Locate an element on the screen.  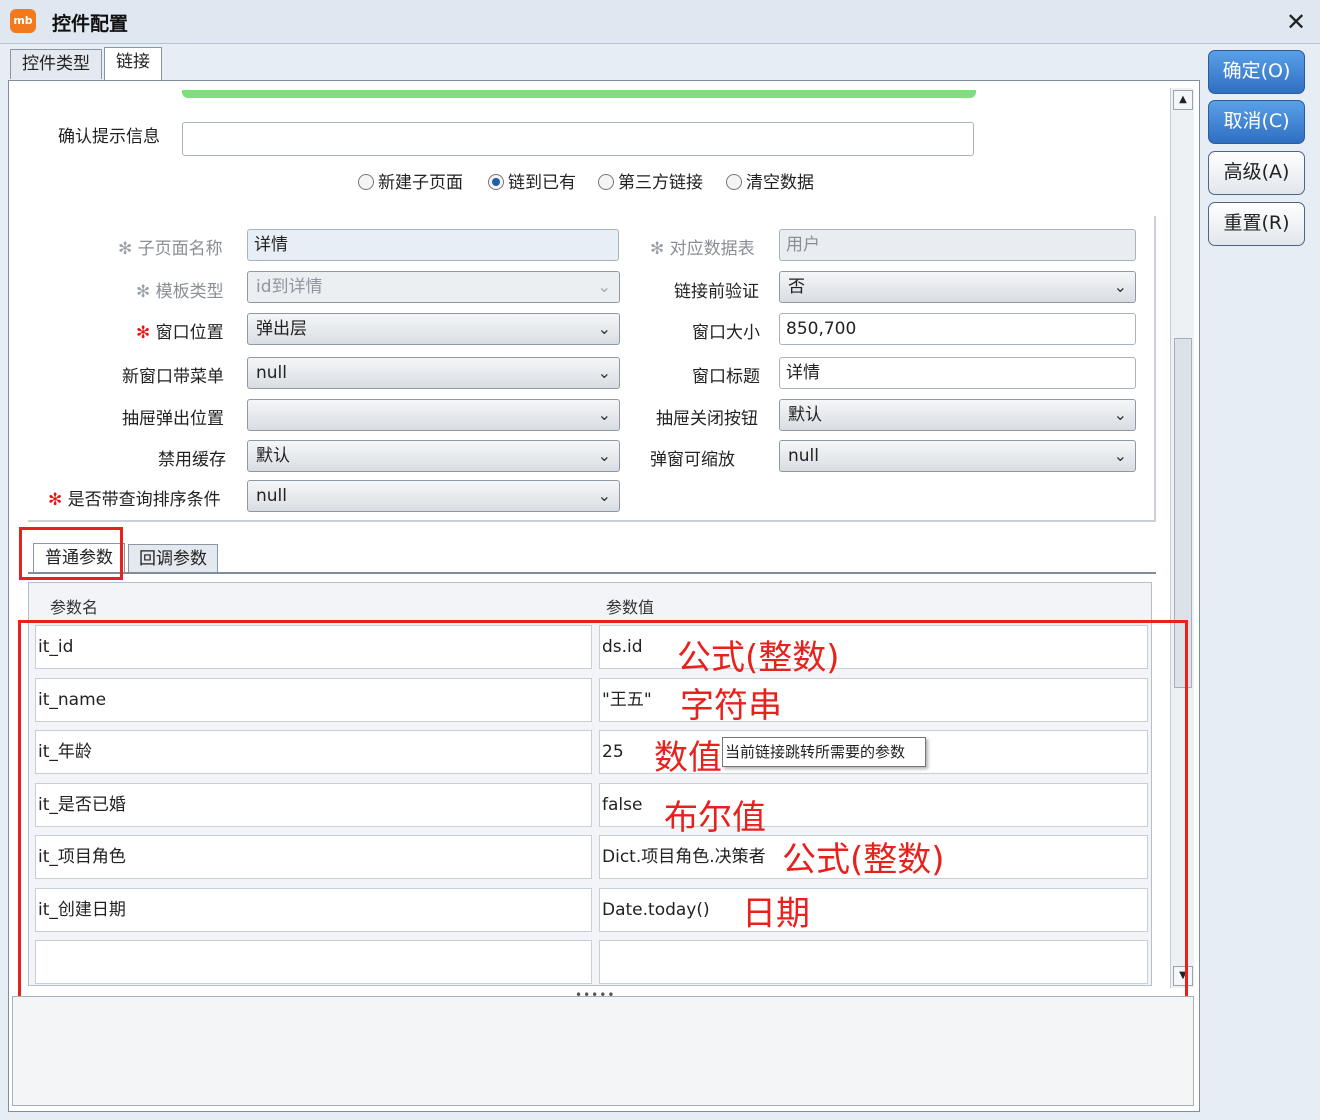
window-size-label: 窗口大小 is located at coordinates (726, 333).